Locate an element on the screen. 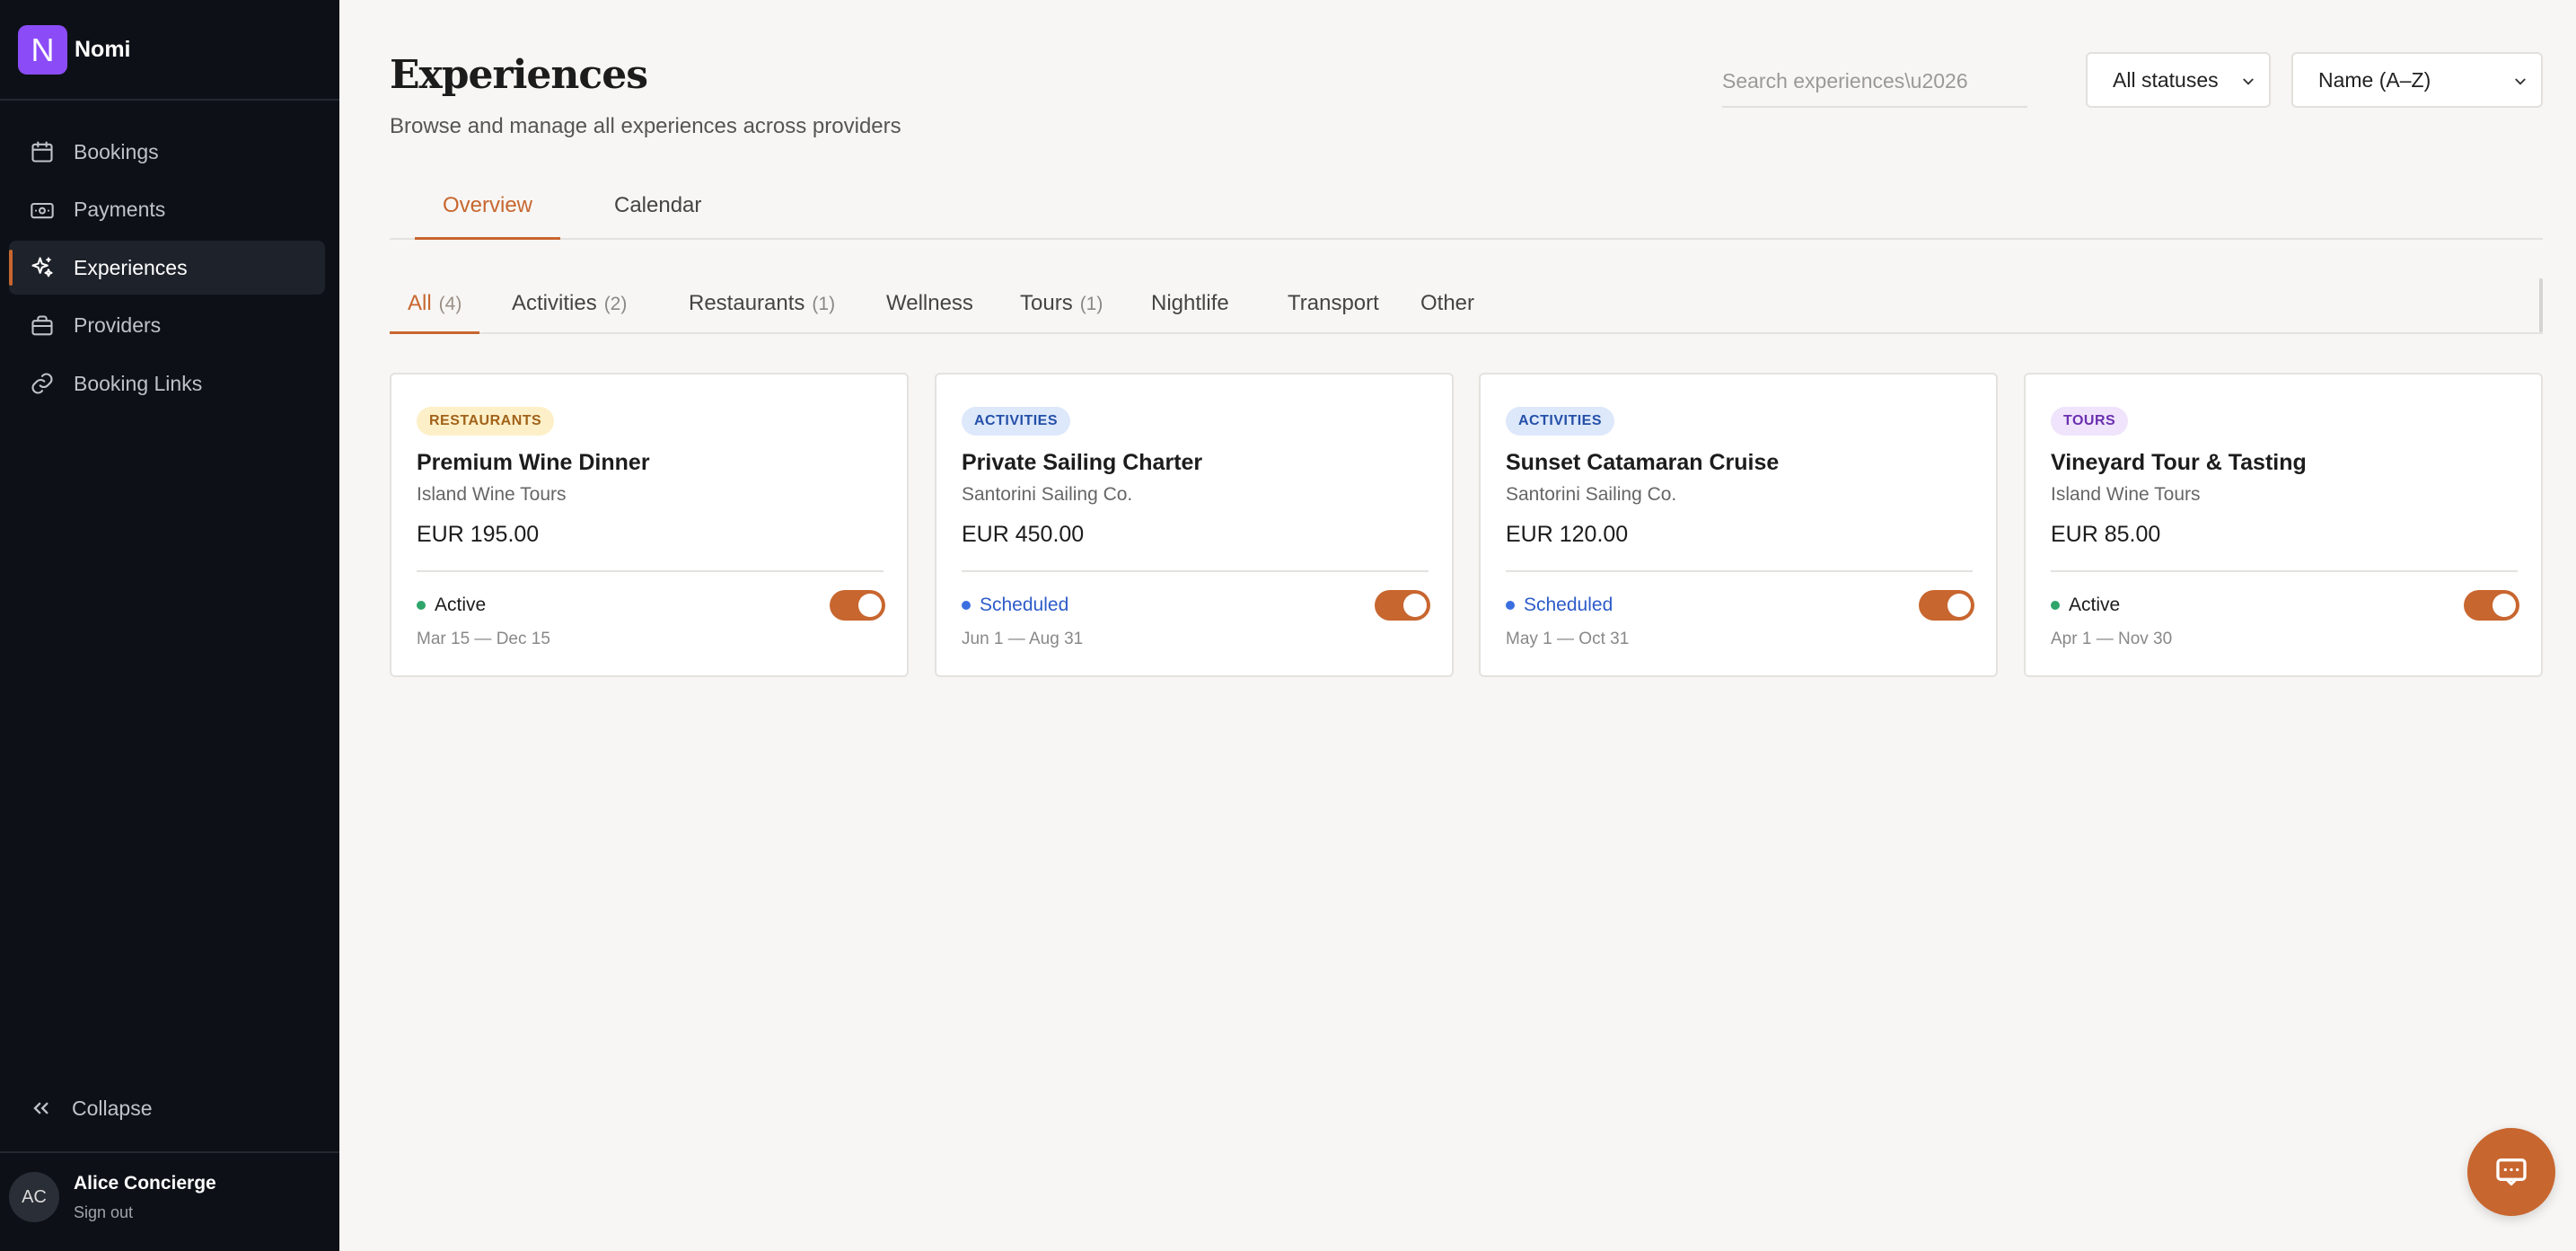  sidebar-item-payments: Payments is located at coordinates (167, 210).